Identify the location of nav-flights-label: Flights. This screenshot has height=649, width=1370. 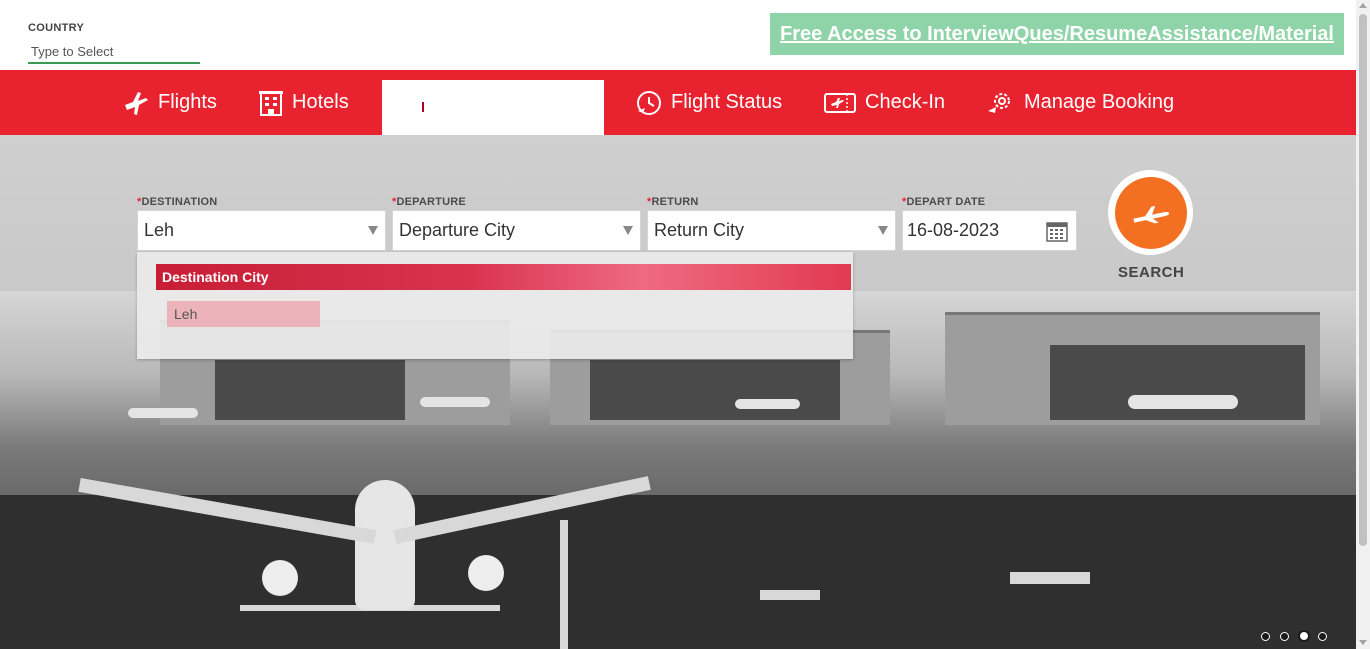
(187, 102).